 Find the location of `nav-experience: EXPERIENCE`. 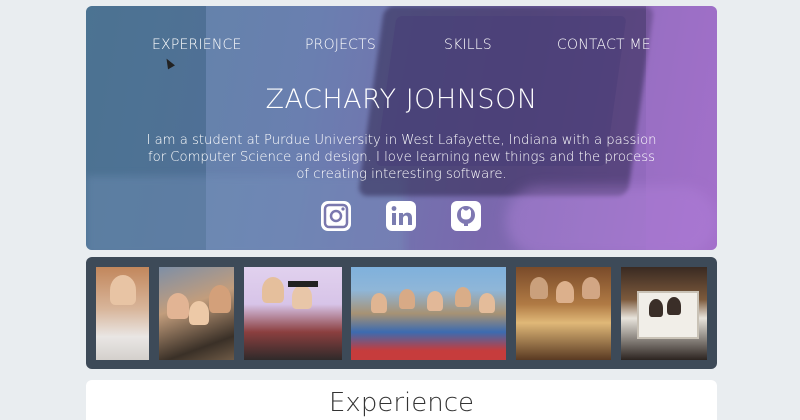

nav-experience: EXPERIENCE is located at coordinates (197, 45).